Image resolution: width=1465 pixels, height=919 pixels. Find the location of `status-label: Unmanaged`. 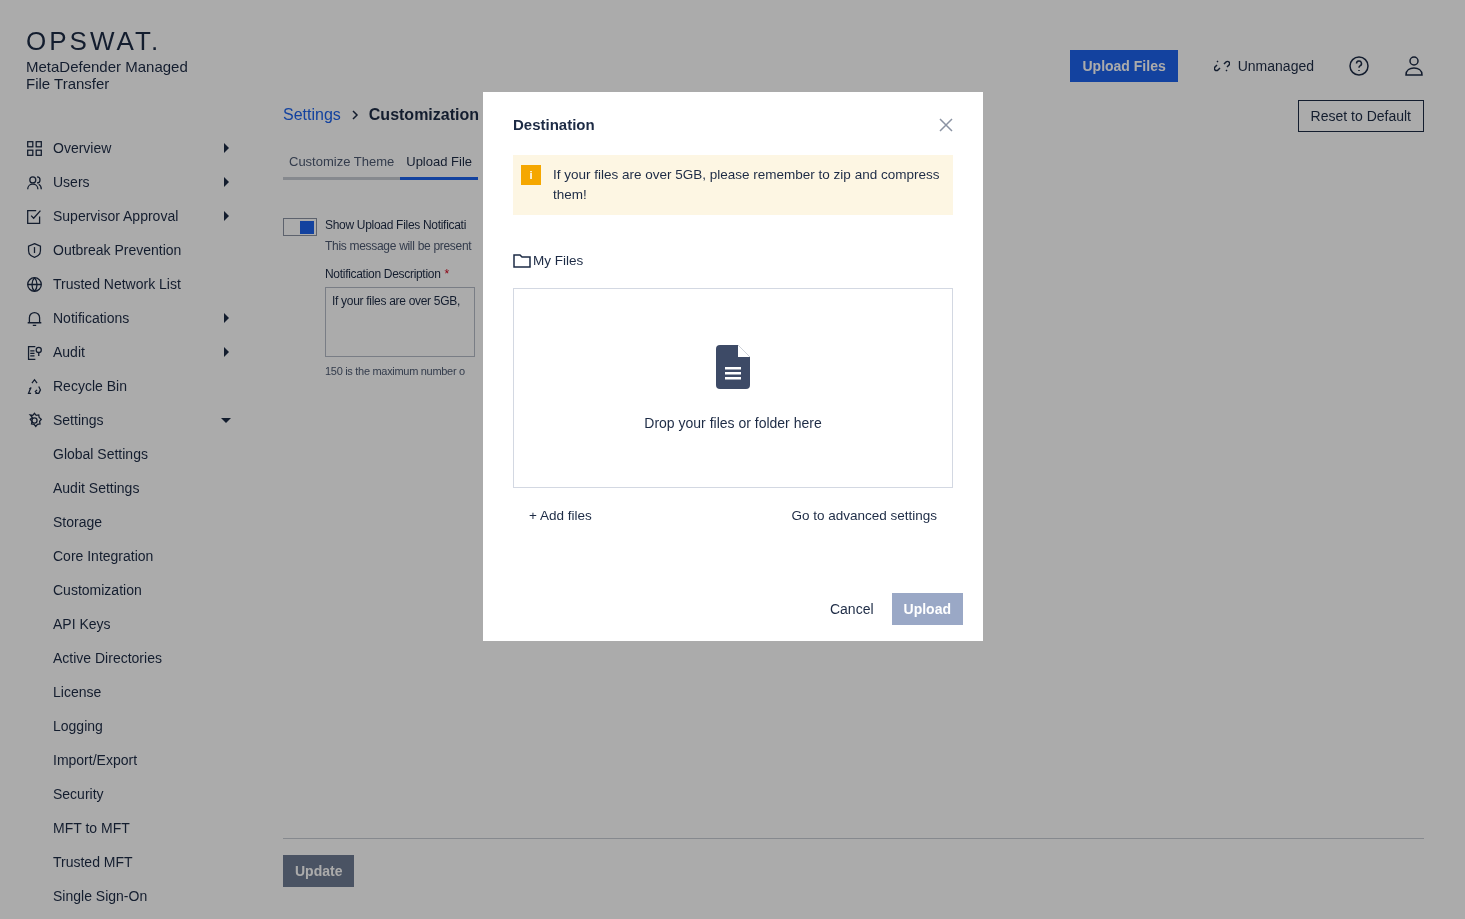

status-label: Unmanaged is located at coordinates (1275, 66).